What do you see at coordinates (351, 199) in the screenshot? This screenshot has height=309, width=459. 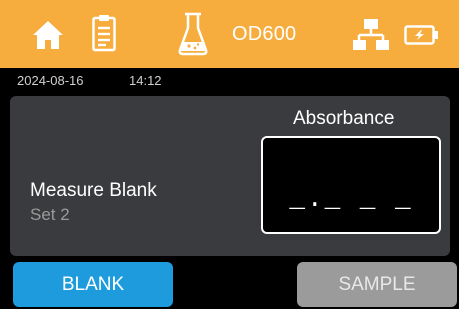 I see `absorbance-value: _._ _ _` at bounding box center [351, 199].